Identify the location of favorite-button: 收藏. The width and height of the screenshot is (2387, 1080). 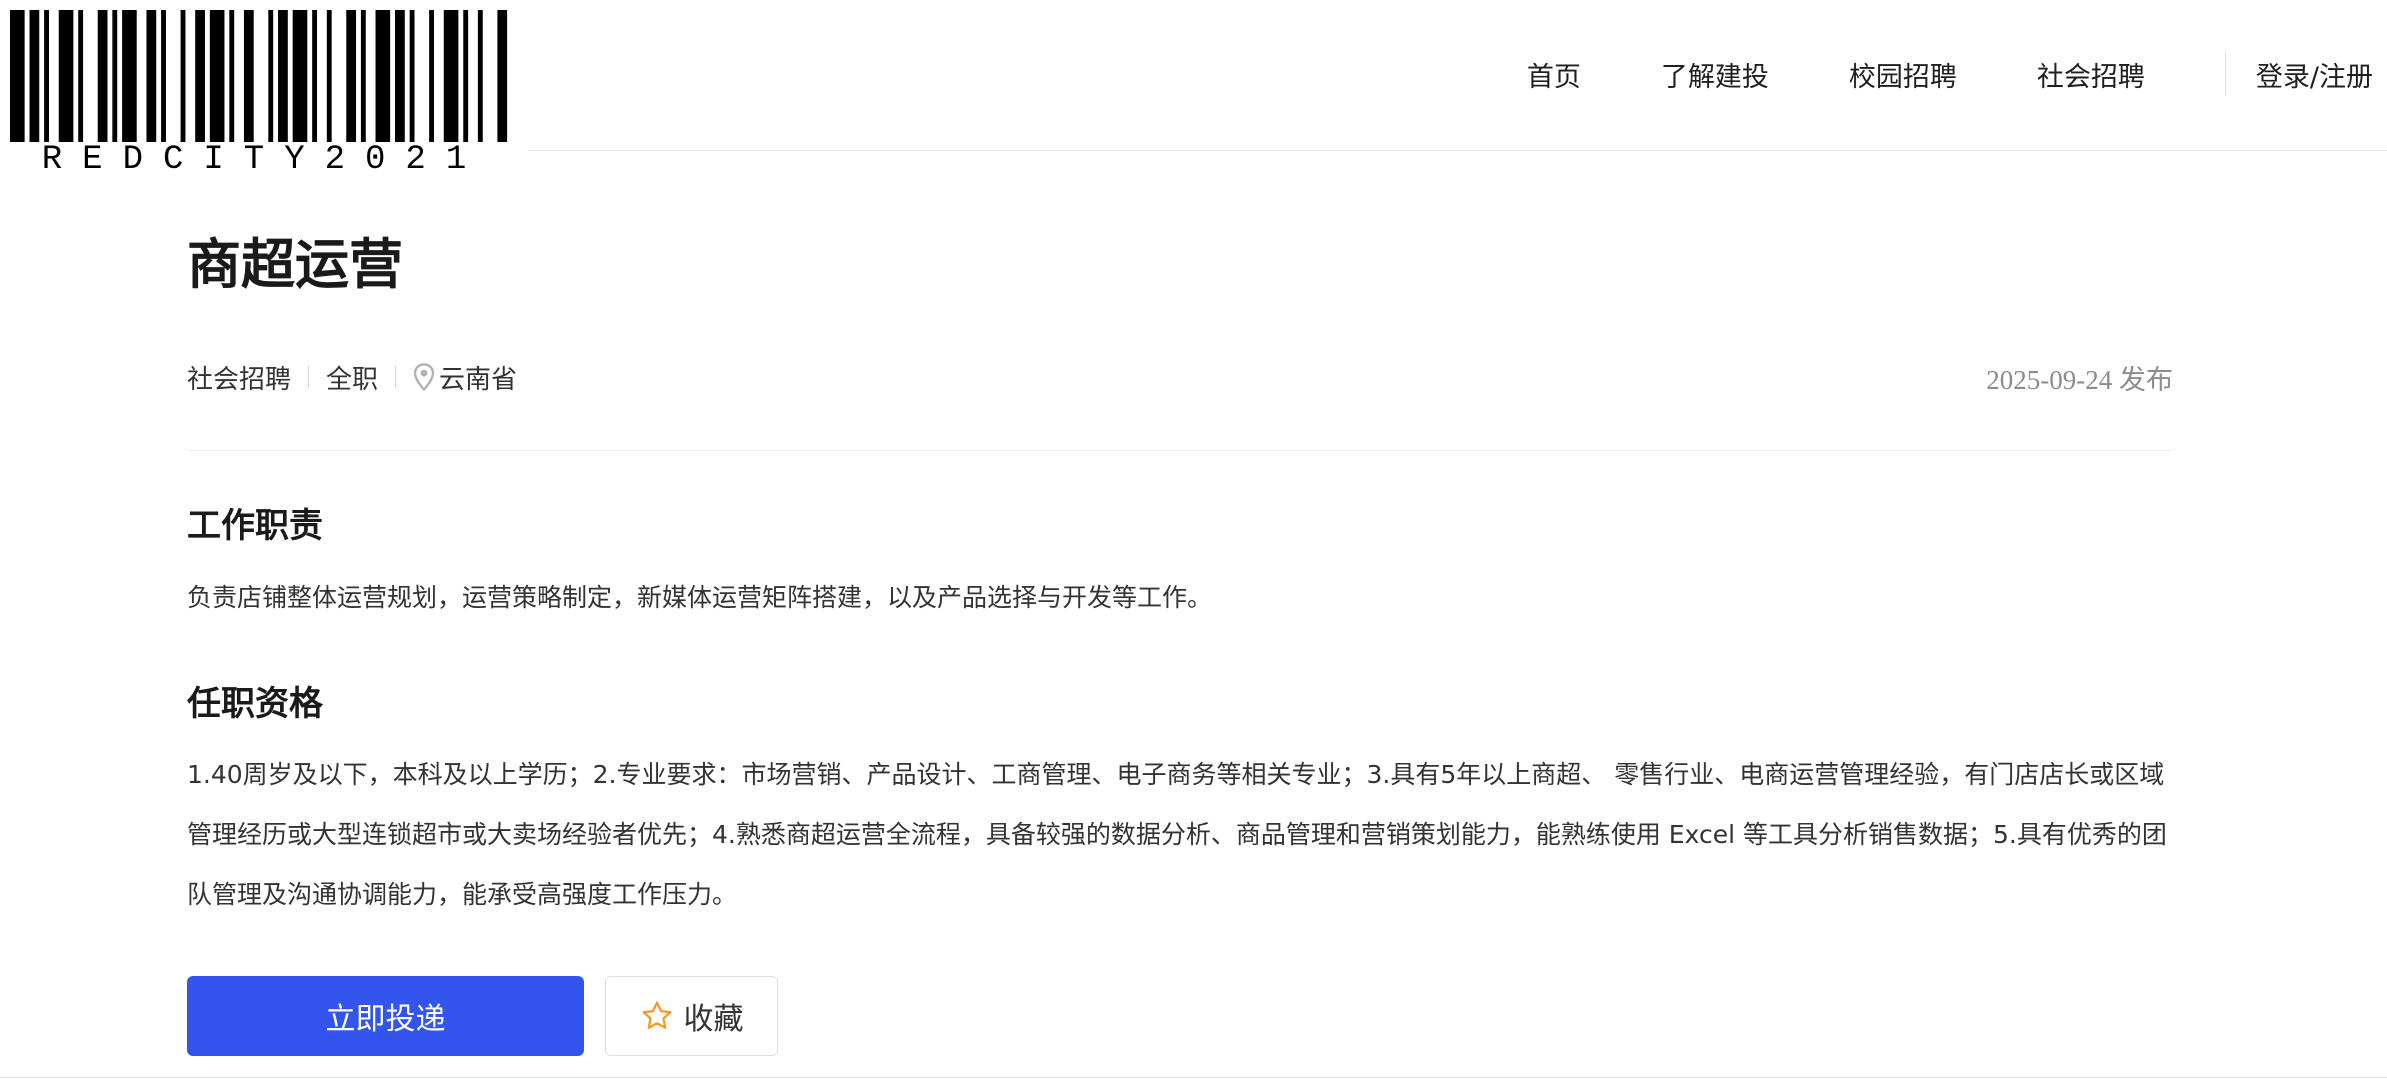
(691, 1016).